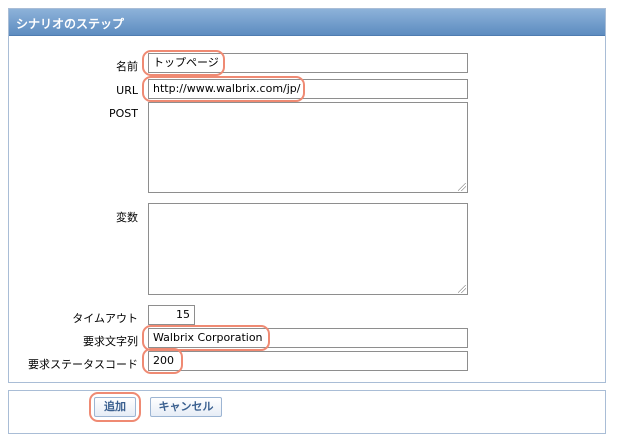 Image resolution: width=617 pixels, height=444 pixels. What do you see at coordinates (308, 338) in the screenshot?
I see `required-string-field: Walbrix Corporation` at bounding box center [308, 338].